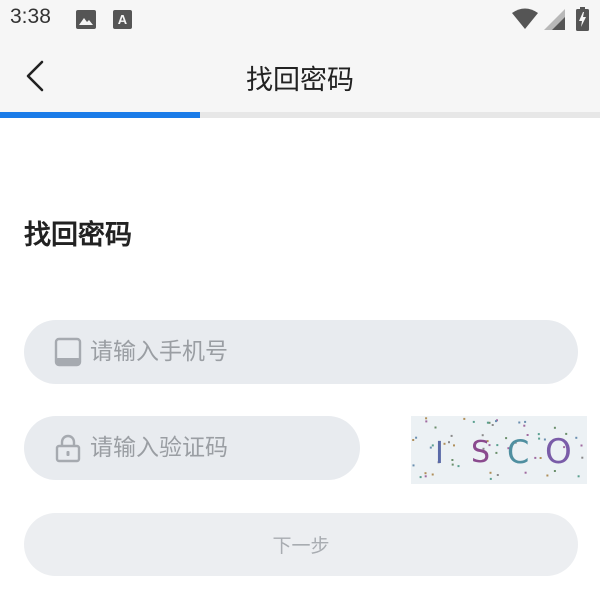 This screenshot has height=607, width=600. I want to click on font-icon: A, so click(122, 19).